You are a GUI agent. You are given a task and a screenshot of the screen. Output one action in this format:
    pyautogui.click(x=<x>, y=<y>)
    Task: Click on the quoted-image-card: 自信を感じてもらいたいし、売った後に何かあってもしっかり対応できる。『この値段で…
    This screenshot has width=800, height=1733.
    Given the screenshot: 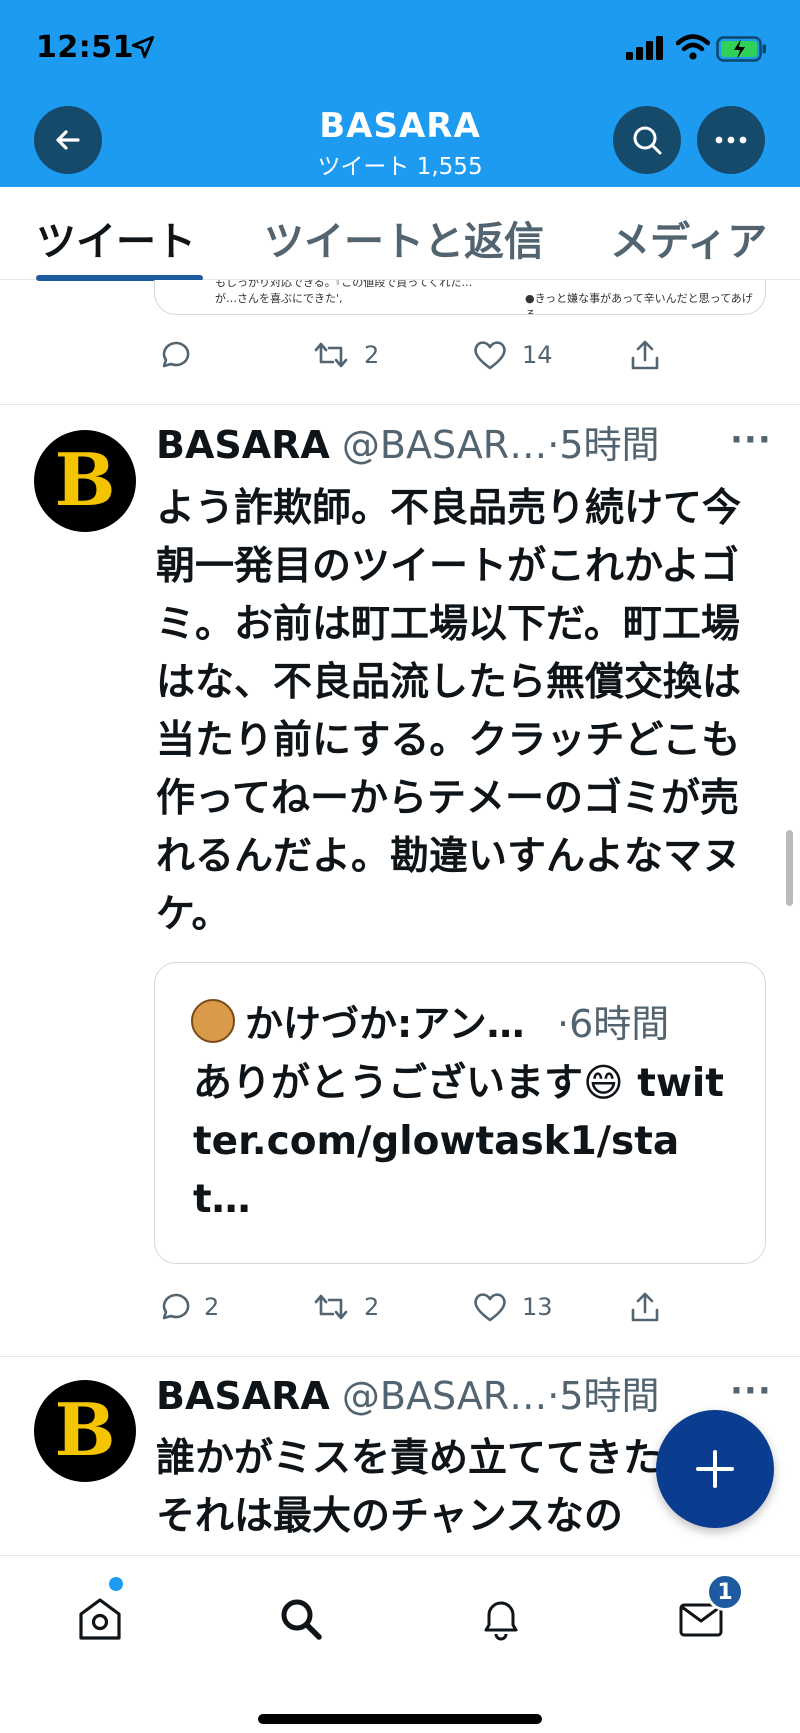 What is the action you would take?
    pyautogui.click(x=460, y=297)
    